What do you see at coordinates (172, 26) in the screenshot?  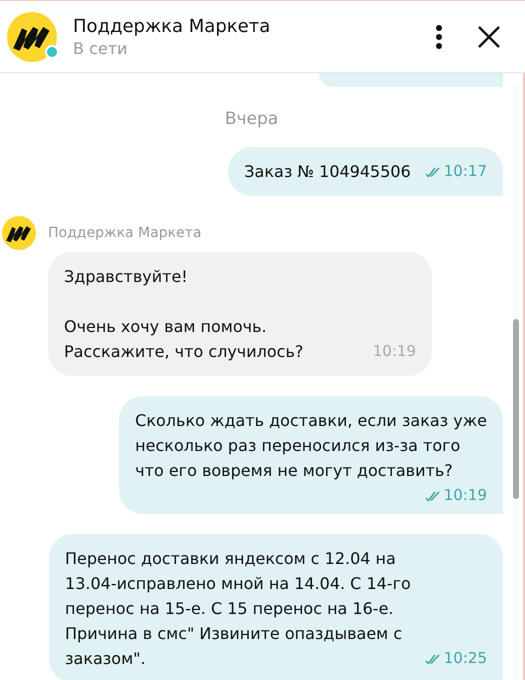 I see `chat-title: Поддержка Маркета` at bounding box center [172, 26].